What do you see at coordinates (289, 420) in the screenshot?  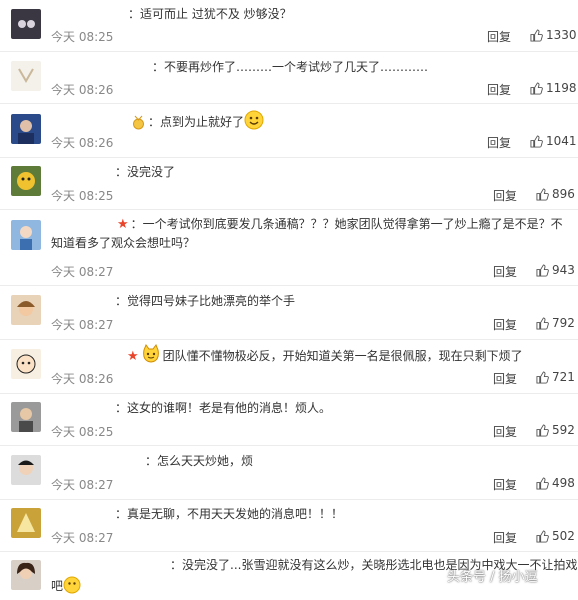 I see `comment-item: ：这女的谁啊！老是有他的消息！烦人。 今天 08:25 回复 592` at bounding box center [289, 420].